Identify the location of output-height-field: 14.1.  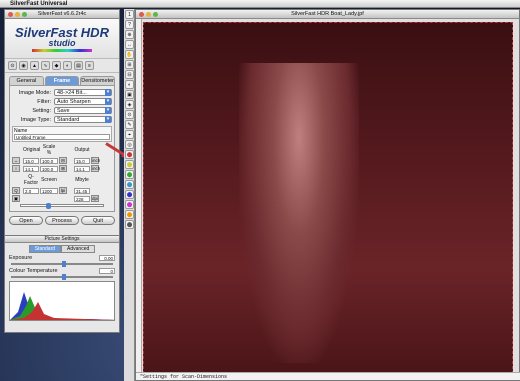
(82, 168).